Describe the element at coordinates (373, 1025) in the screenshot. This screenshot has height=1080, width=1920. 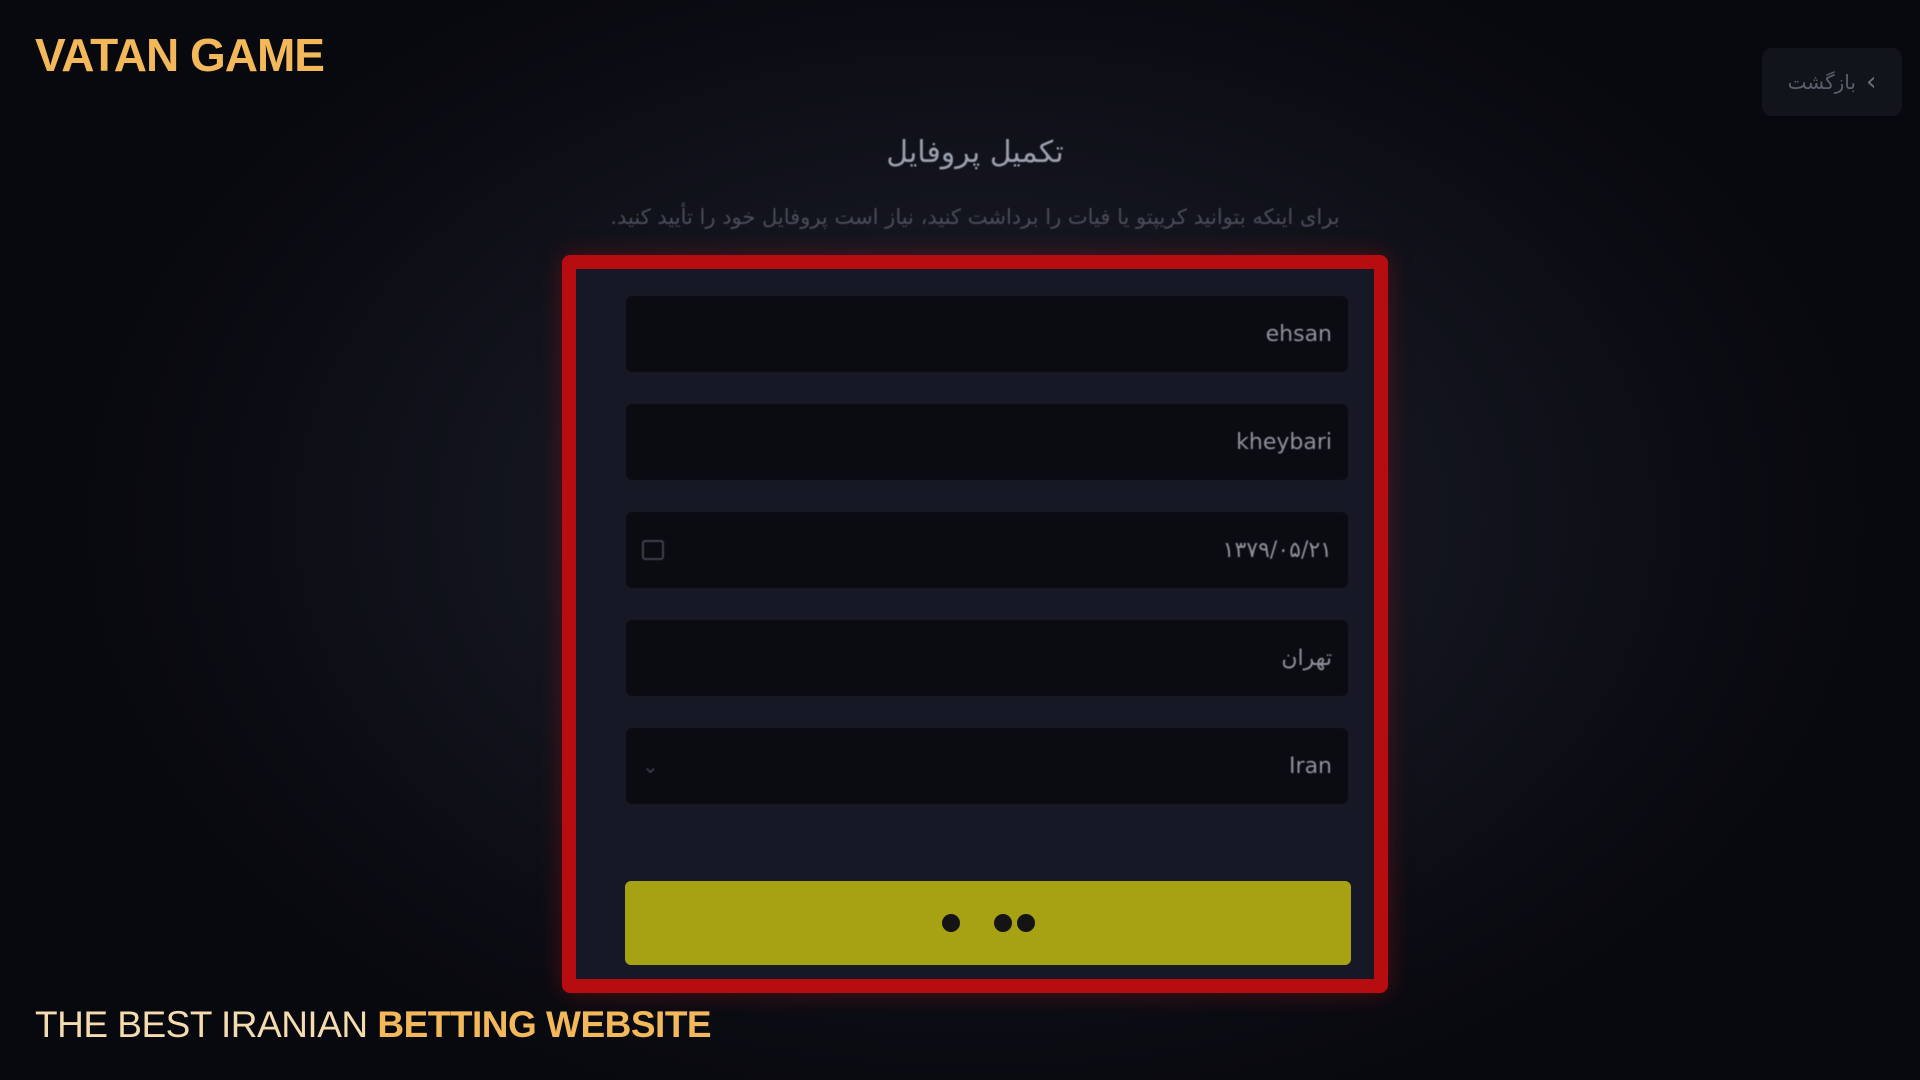
I see `tagline: THE BEST IRANIAN BETTING WEBSITE` at that location.